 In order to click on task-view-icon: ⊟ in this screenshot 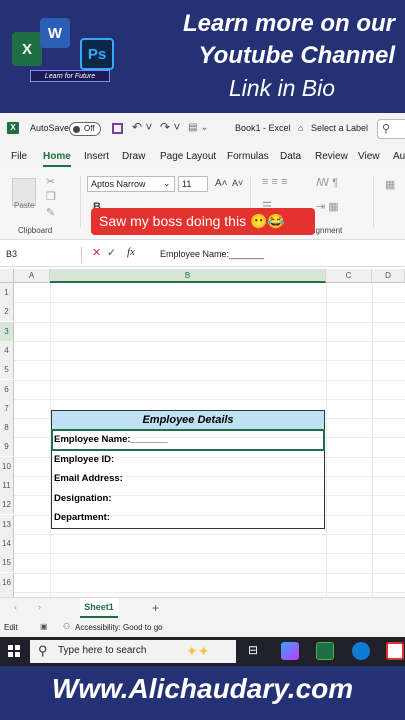, I will do `click(253, 650)`.